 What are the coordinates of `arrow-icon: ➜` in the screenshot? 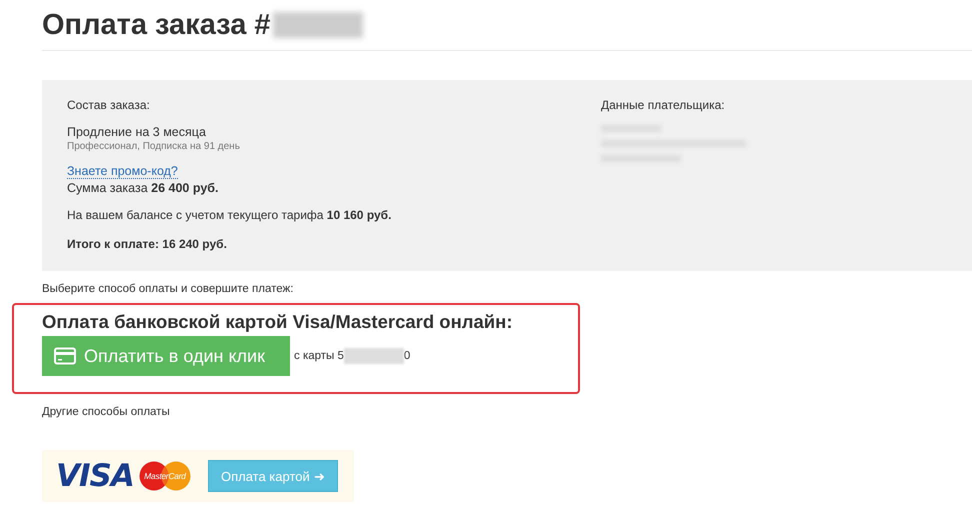 It's located at (319, 476).